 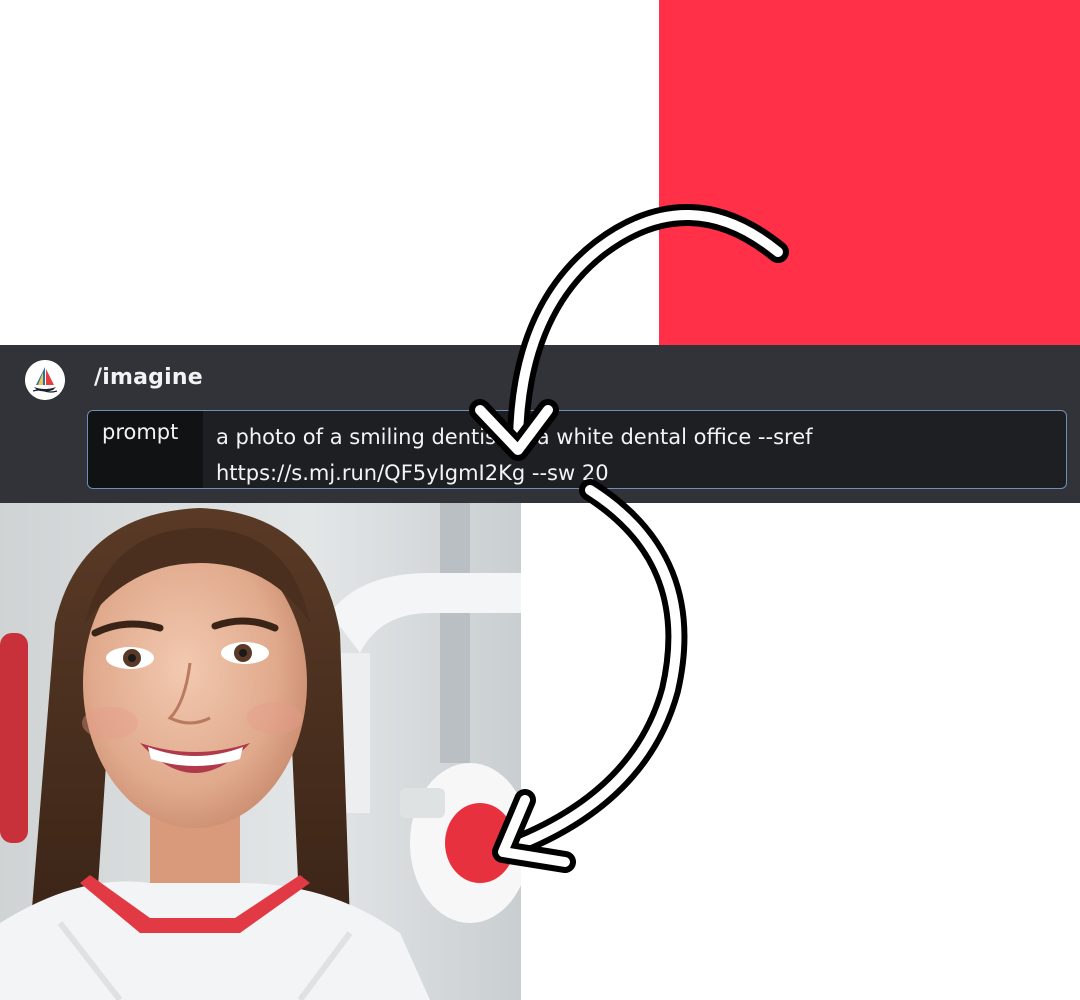 What do you see at coordinates (148, 377) in the screenshot?
I see `command-name: /imagine` at bounding box center [148, 377].